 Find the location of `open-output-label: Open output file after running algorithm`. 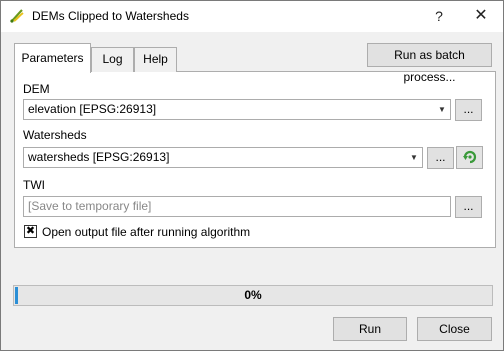

open-output-label: Open output file after running algorithm is located at coordinates (146, 232).